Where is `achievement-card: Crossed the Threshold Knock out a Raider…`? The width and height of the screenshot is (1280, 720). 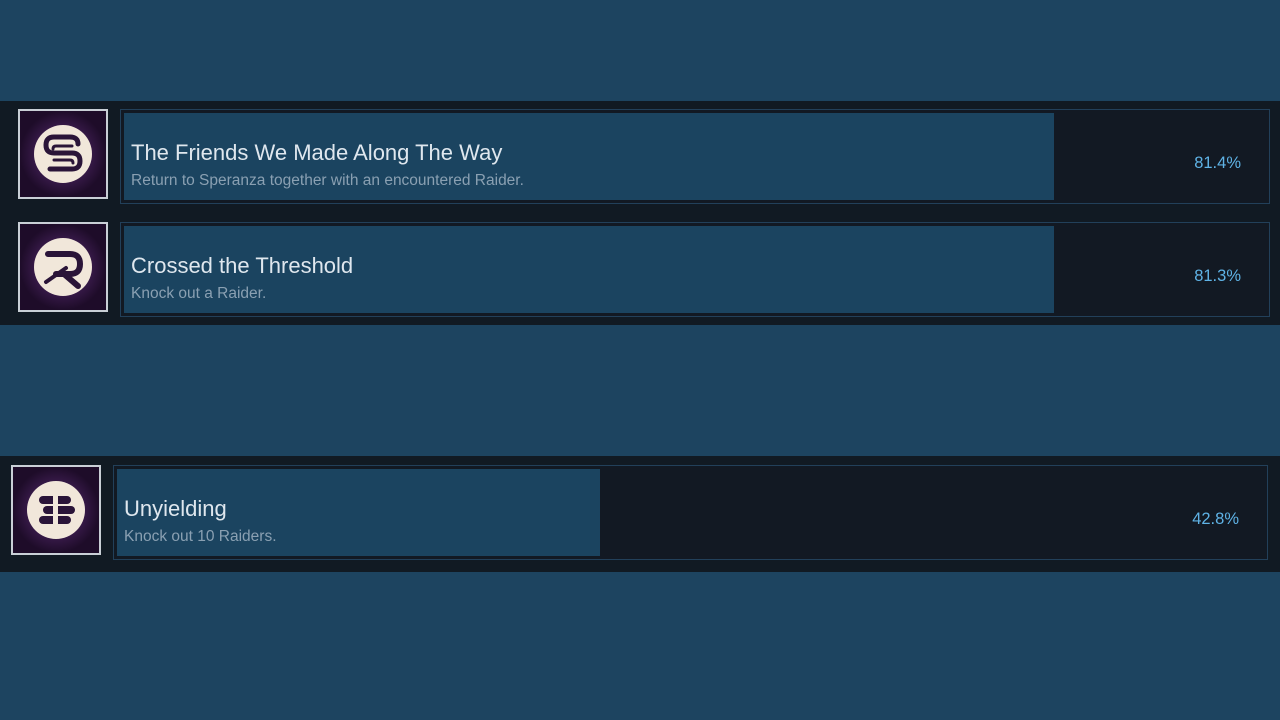
achievement-card: Crossed the Threshold Knock out a Raider… is located at coordinates (695, 269).